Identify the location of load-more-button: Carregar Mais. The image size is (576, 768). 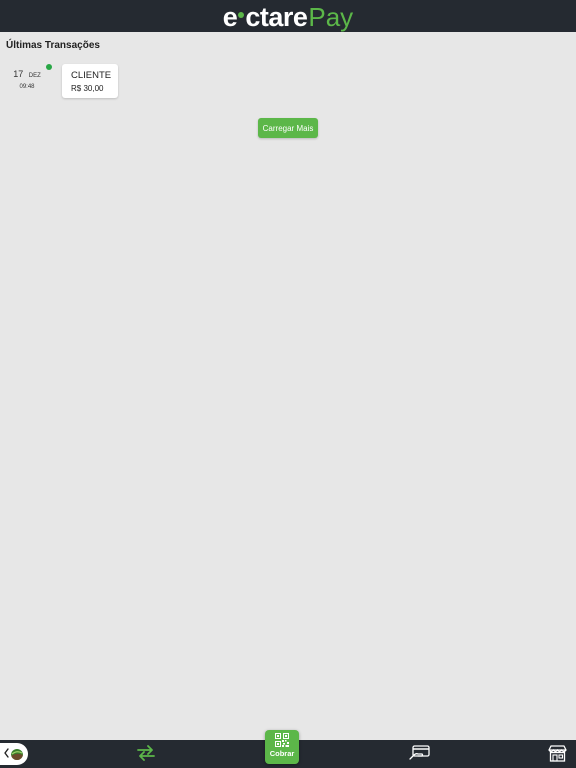
(288, 128).